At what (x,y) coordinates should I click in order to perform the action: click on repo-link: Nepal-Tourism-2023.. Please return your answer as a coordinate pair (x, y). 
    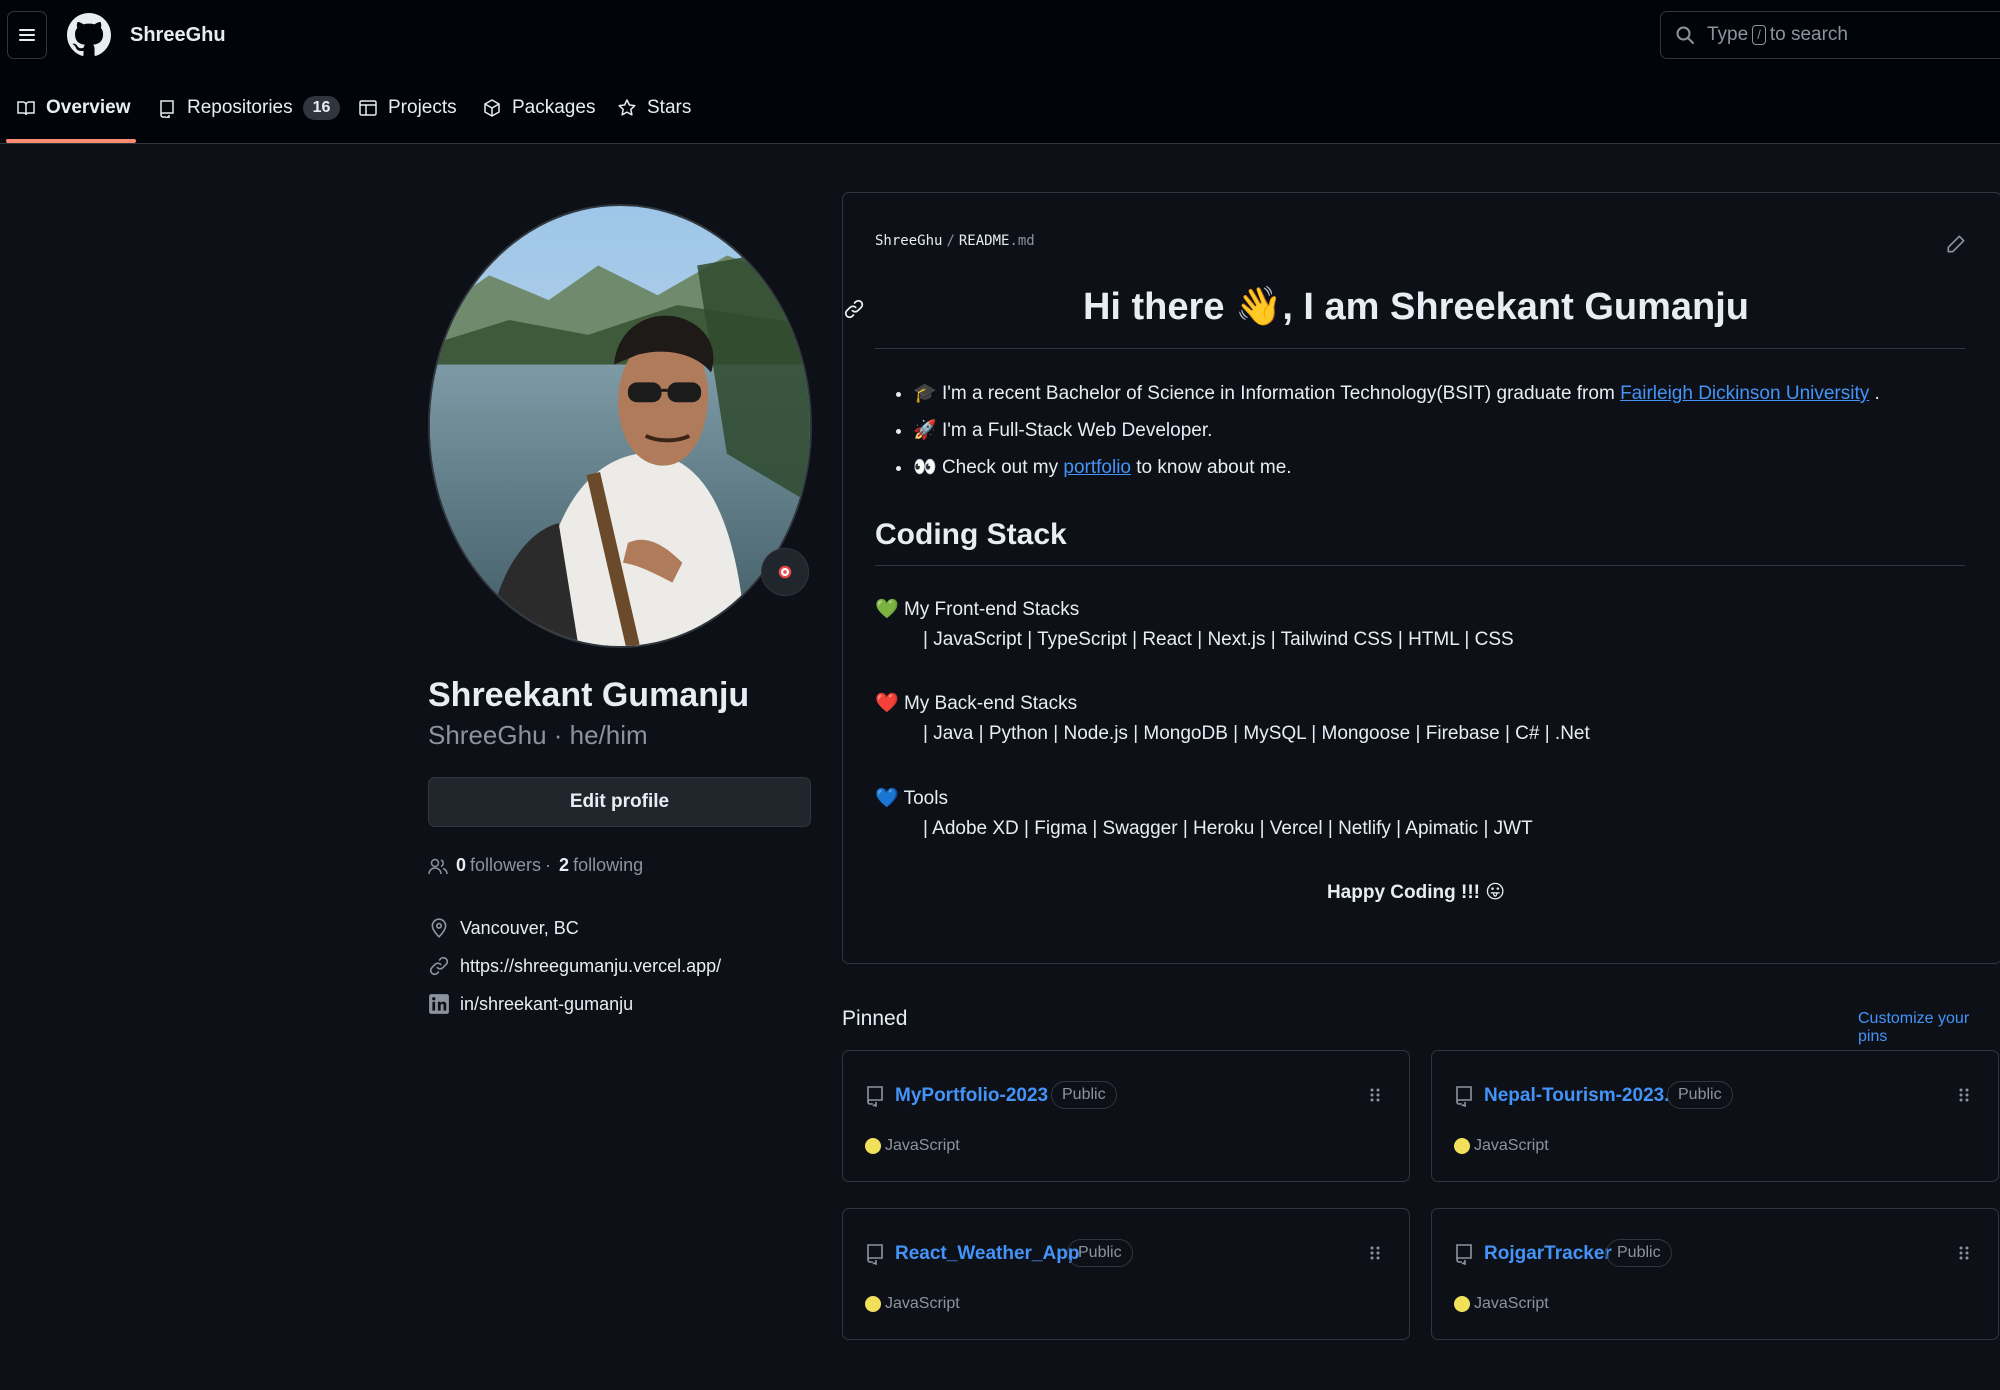
    Looking at the image, I should click on (1576, 1096).